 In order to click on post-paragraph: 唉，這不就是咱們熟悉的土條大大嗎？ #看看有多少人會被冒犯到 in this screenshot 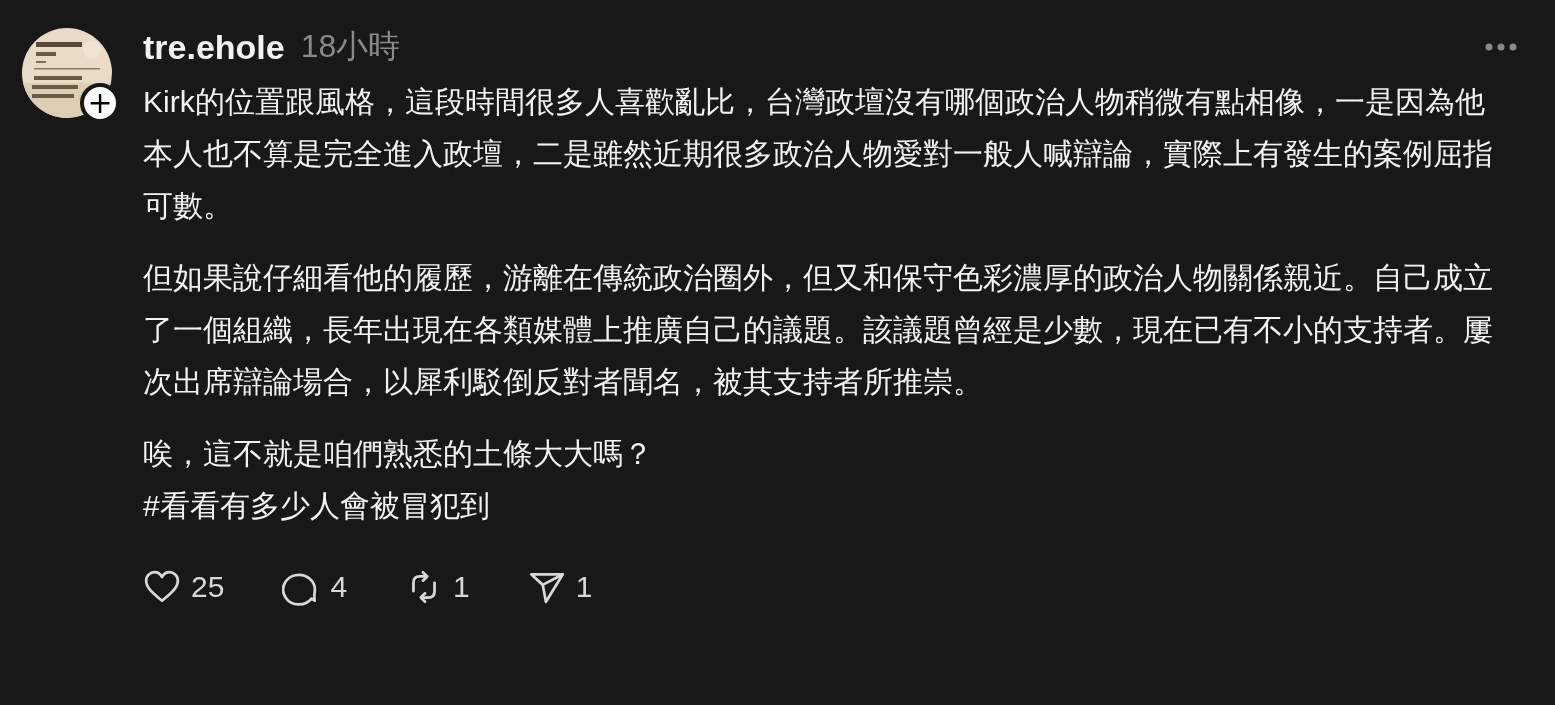, I will do `click(398, 480)`.